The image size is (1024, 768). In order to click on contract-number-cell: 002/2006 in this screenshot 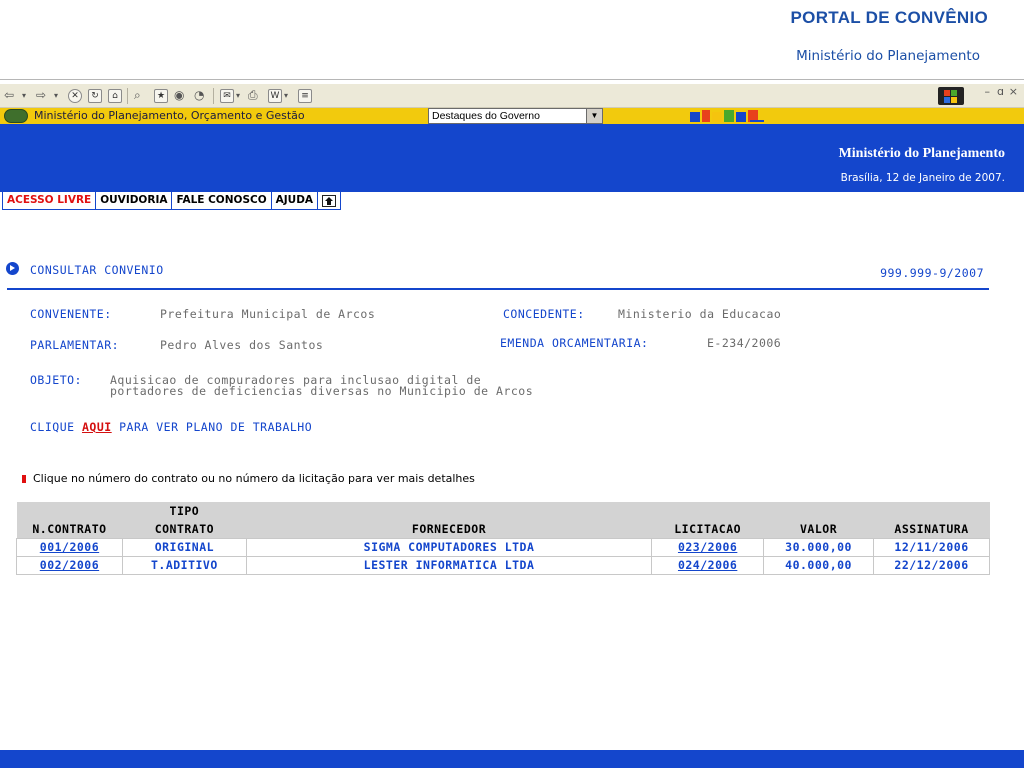, I will do `click(69, 565)`.